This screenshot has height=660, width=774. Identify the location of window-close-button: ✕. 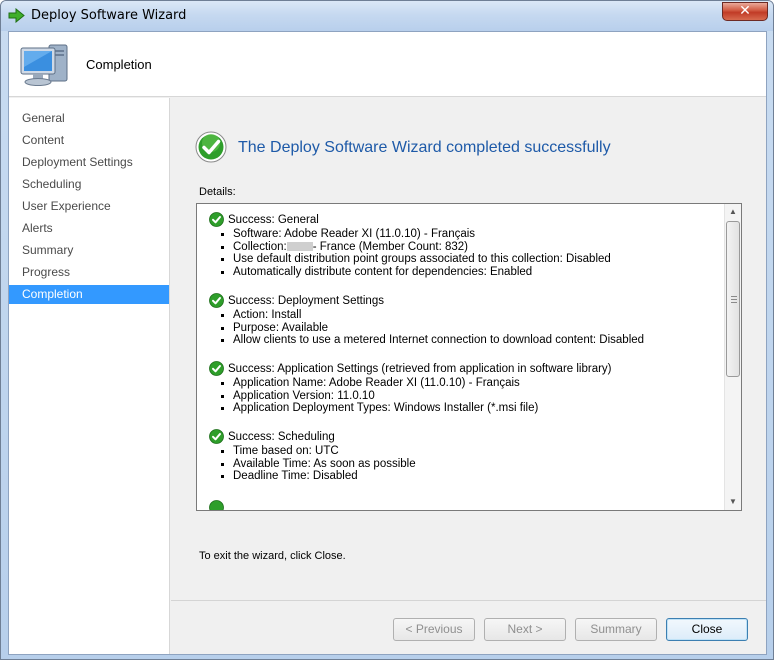
(745, 11).